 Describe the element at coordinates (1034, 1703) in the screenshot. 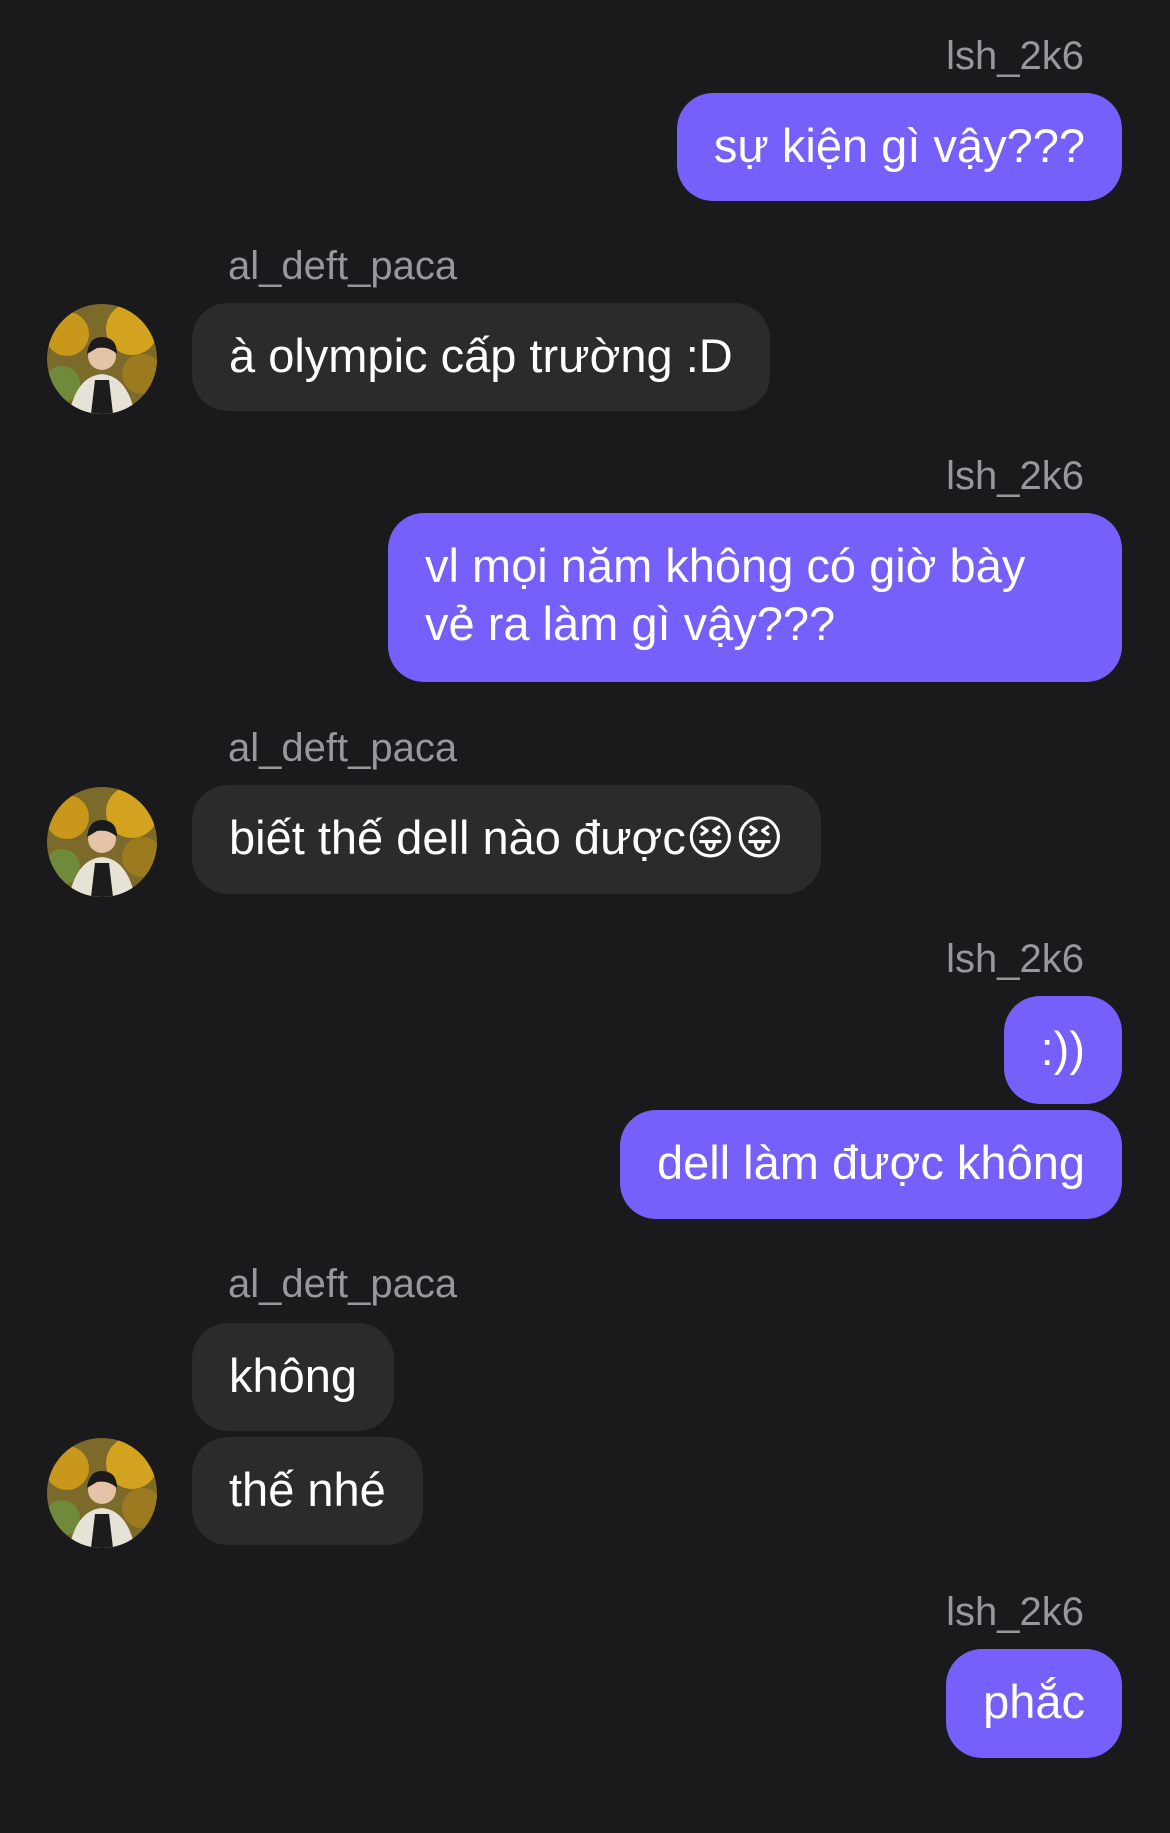

I see `outgoing-message: phắc` at that location.